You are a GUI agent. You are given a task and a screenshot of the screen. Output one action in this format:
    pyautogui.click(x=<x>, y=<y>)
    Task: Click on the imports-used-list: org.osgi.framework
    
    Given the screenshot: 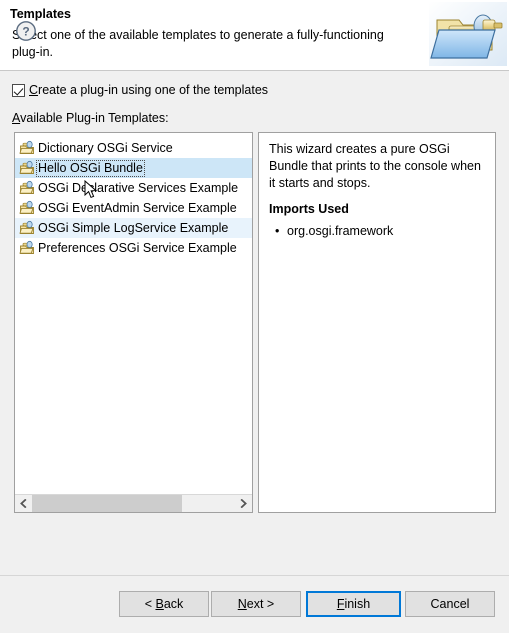 What is the action you would take?
    pyautogui.click(x=377, y=231)
    